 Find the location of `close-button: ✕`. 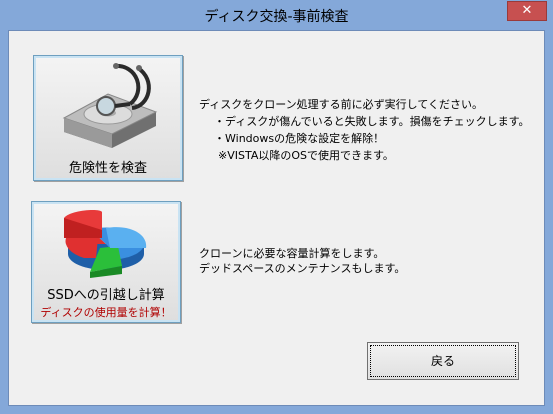

close-button: ✕ is located at coordinates (527, 11).